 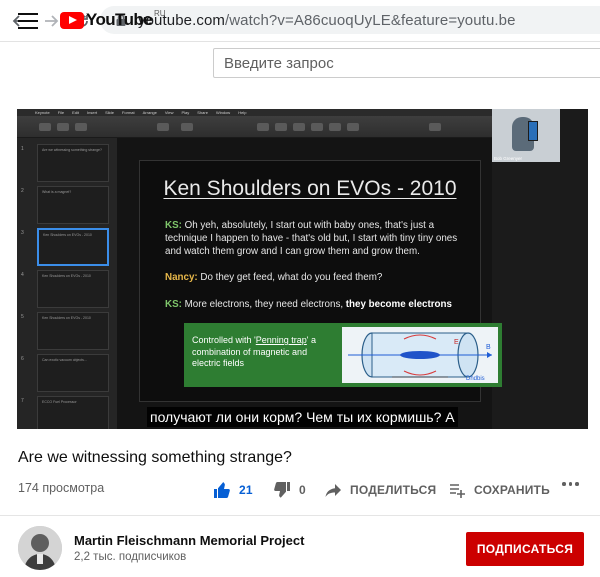 What do you see at coordinates (109, 112) in the screenshot?
I see `keynote-menu-item: Slide` at bounding box center [109, 112].